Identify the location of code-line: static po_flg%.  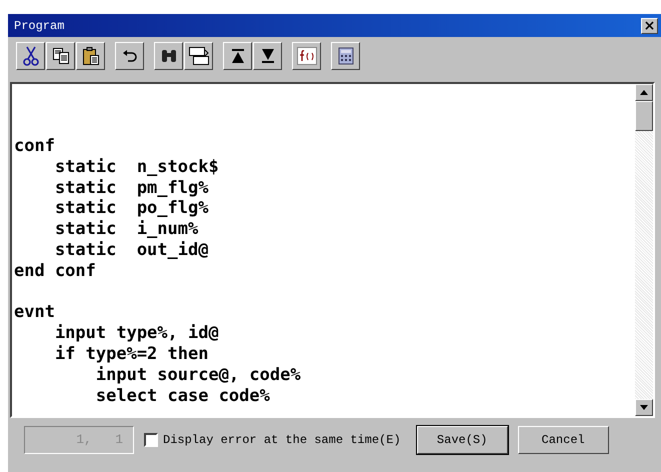
(131, 208).